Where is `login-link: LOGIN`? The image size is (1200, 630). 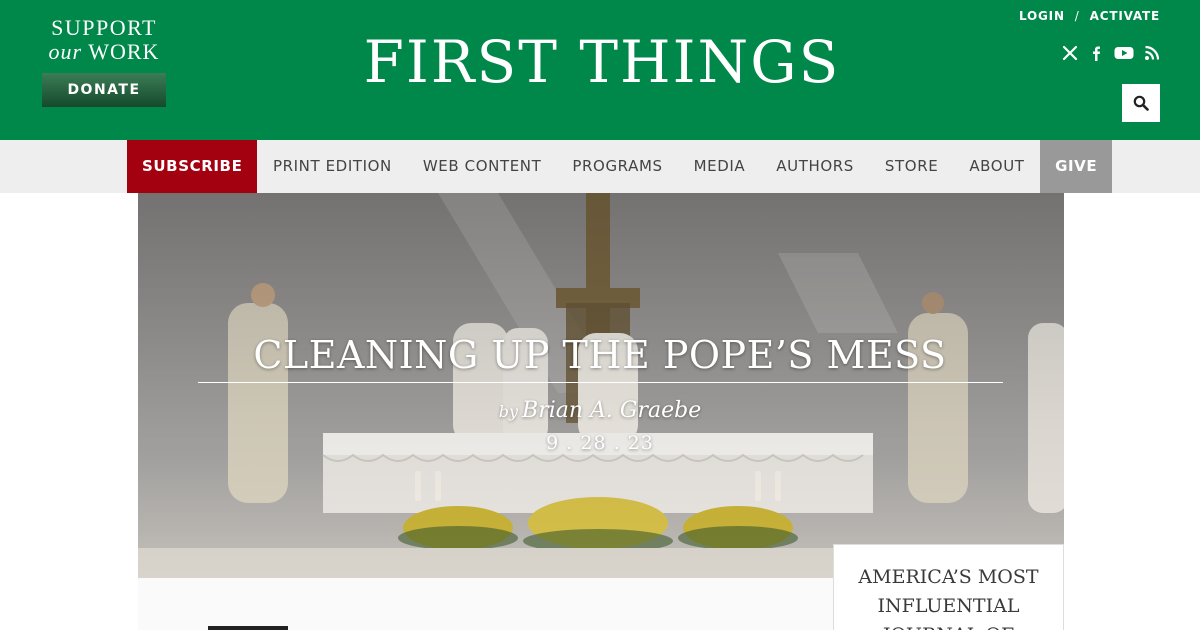 login-link: LOGIN is located at coordinates (1042, 16).